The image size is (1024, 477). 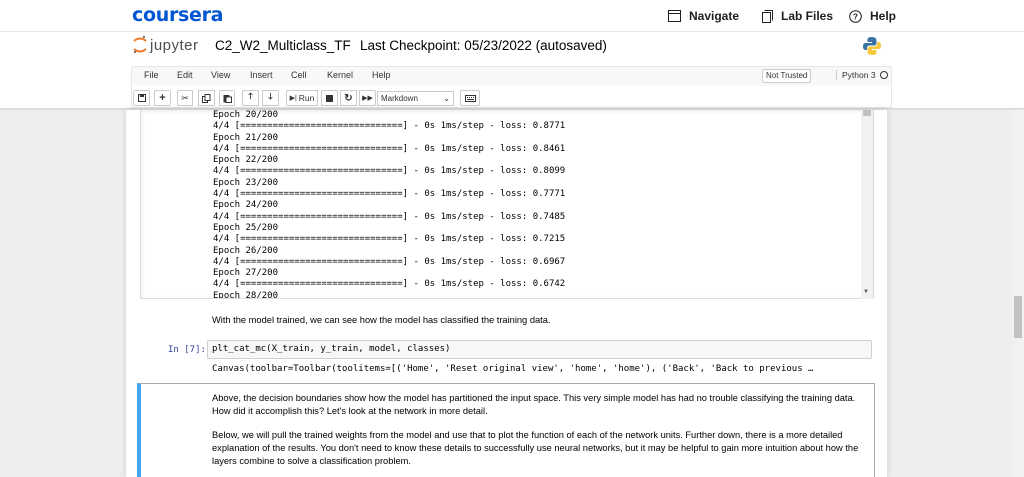 I want to click on run-label: Run, so click(x=306, y=98).